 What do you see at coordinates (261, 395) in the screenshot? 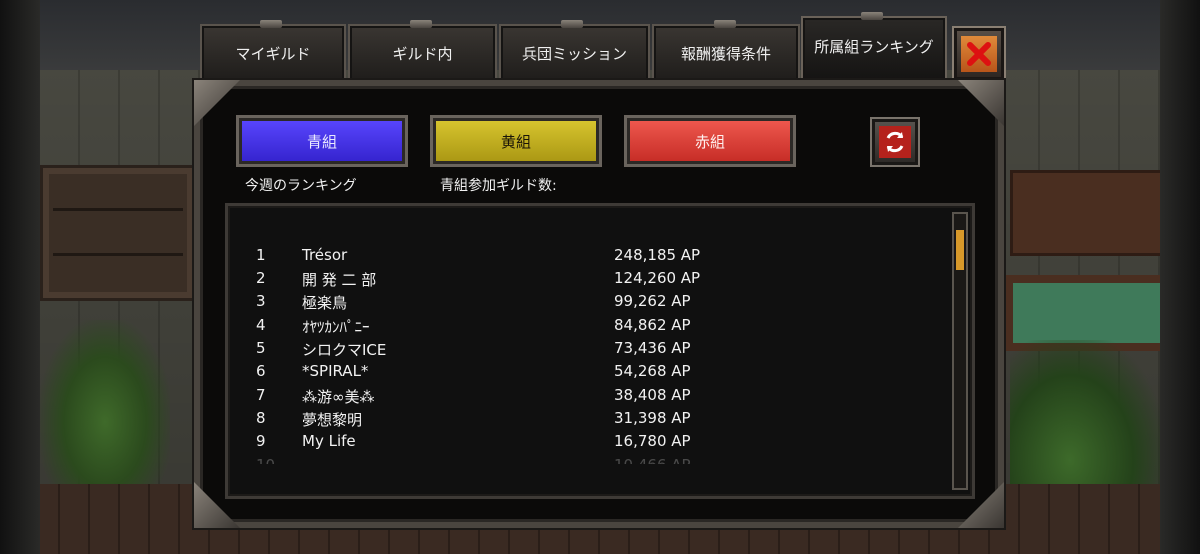
I see `rank-number: 7` at bounding box center [261, 395].